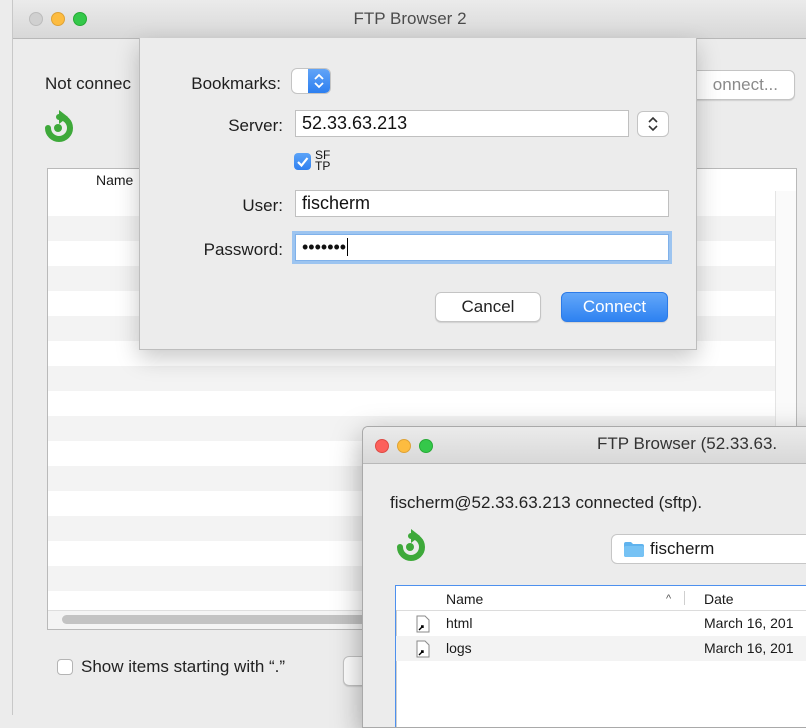  I want to click on folder-icon, so click(634, 549).